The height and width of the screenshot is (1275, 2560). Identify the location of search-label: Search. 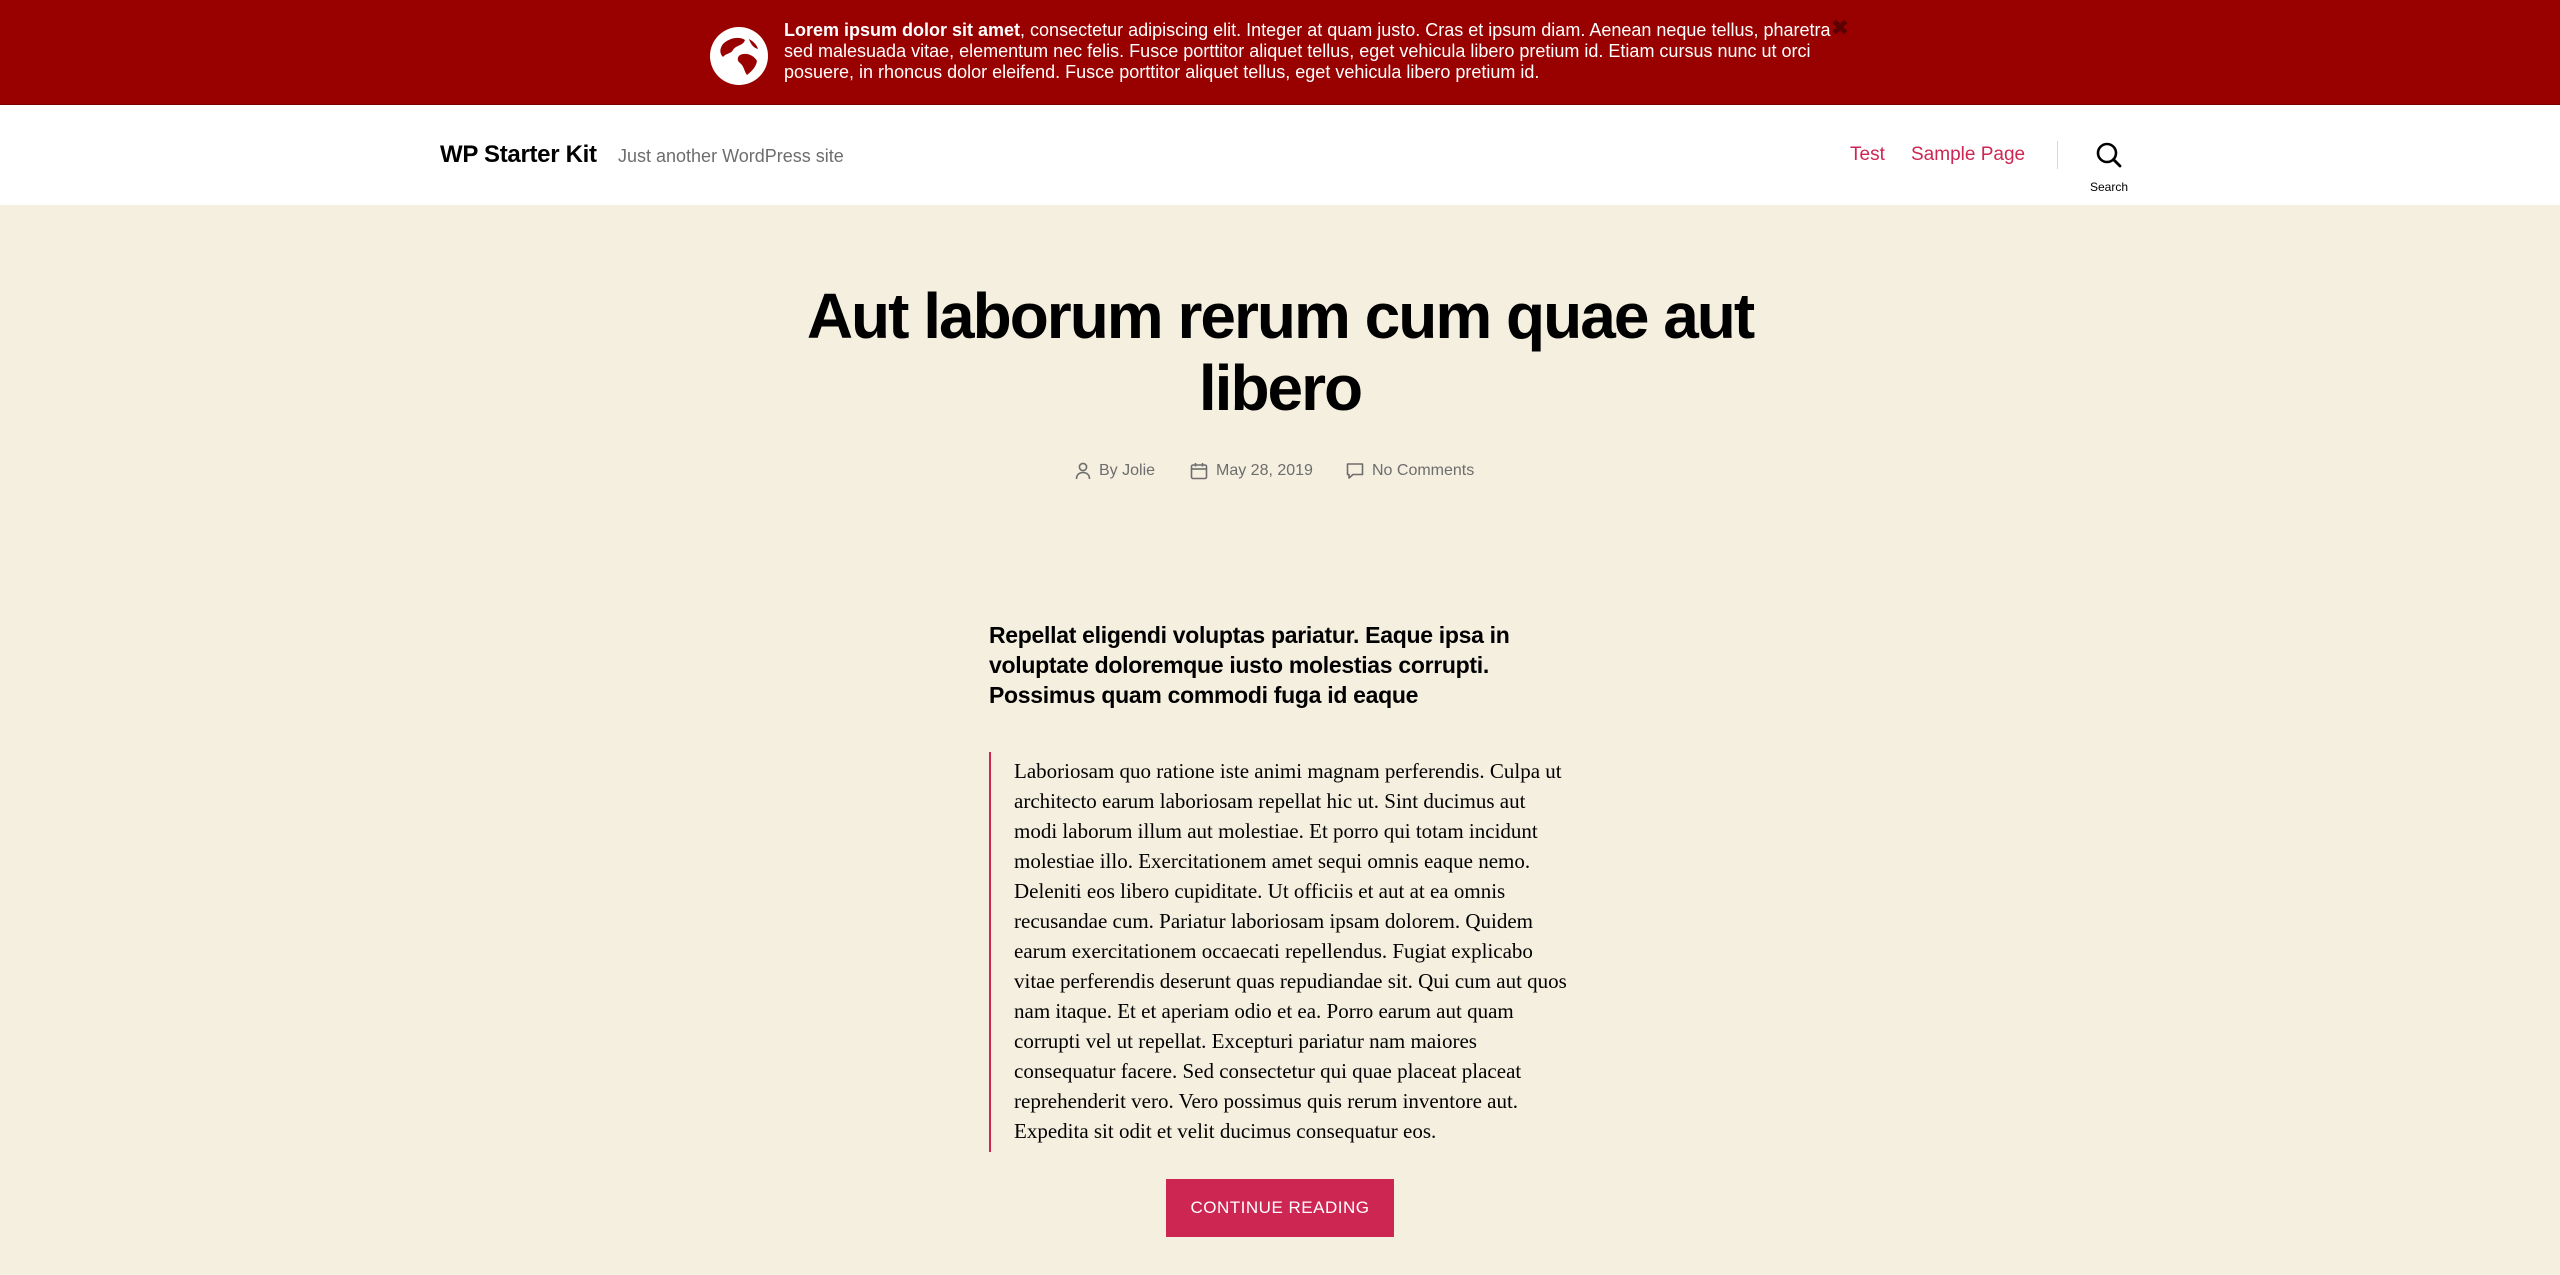
(2109, 187).